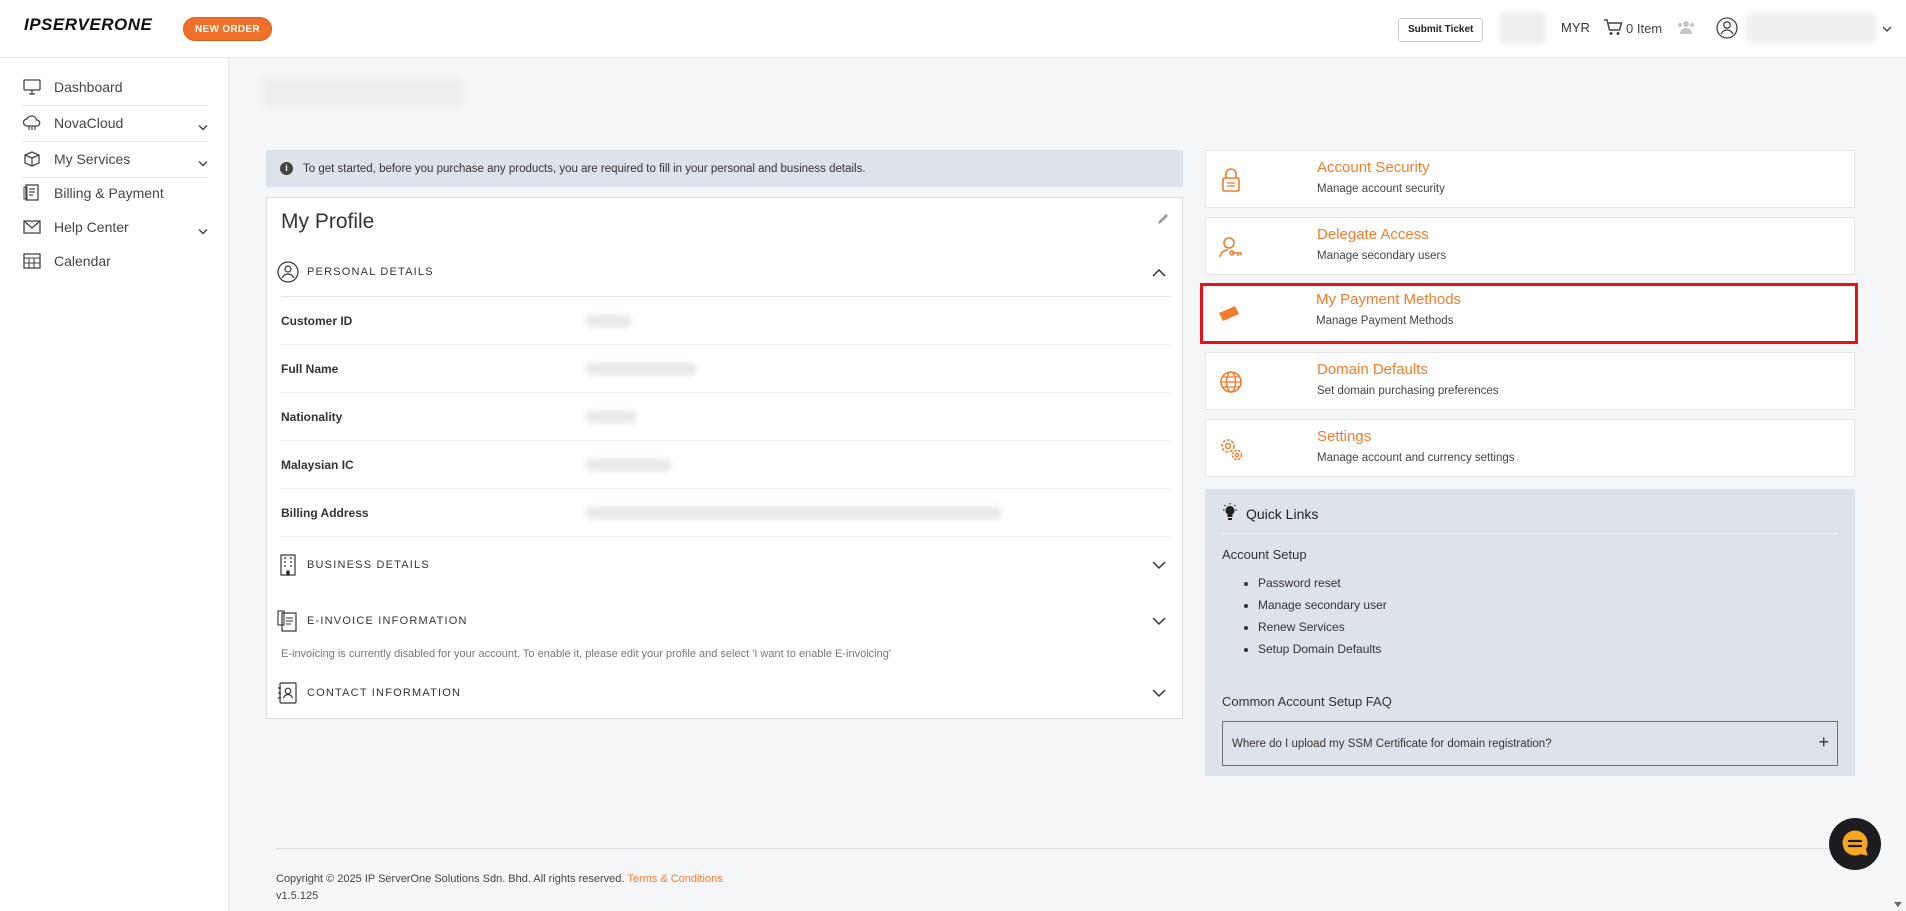  I want to click on quick-link-manage-secondary-user: Manage secondary user, so click(1322, 608).